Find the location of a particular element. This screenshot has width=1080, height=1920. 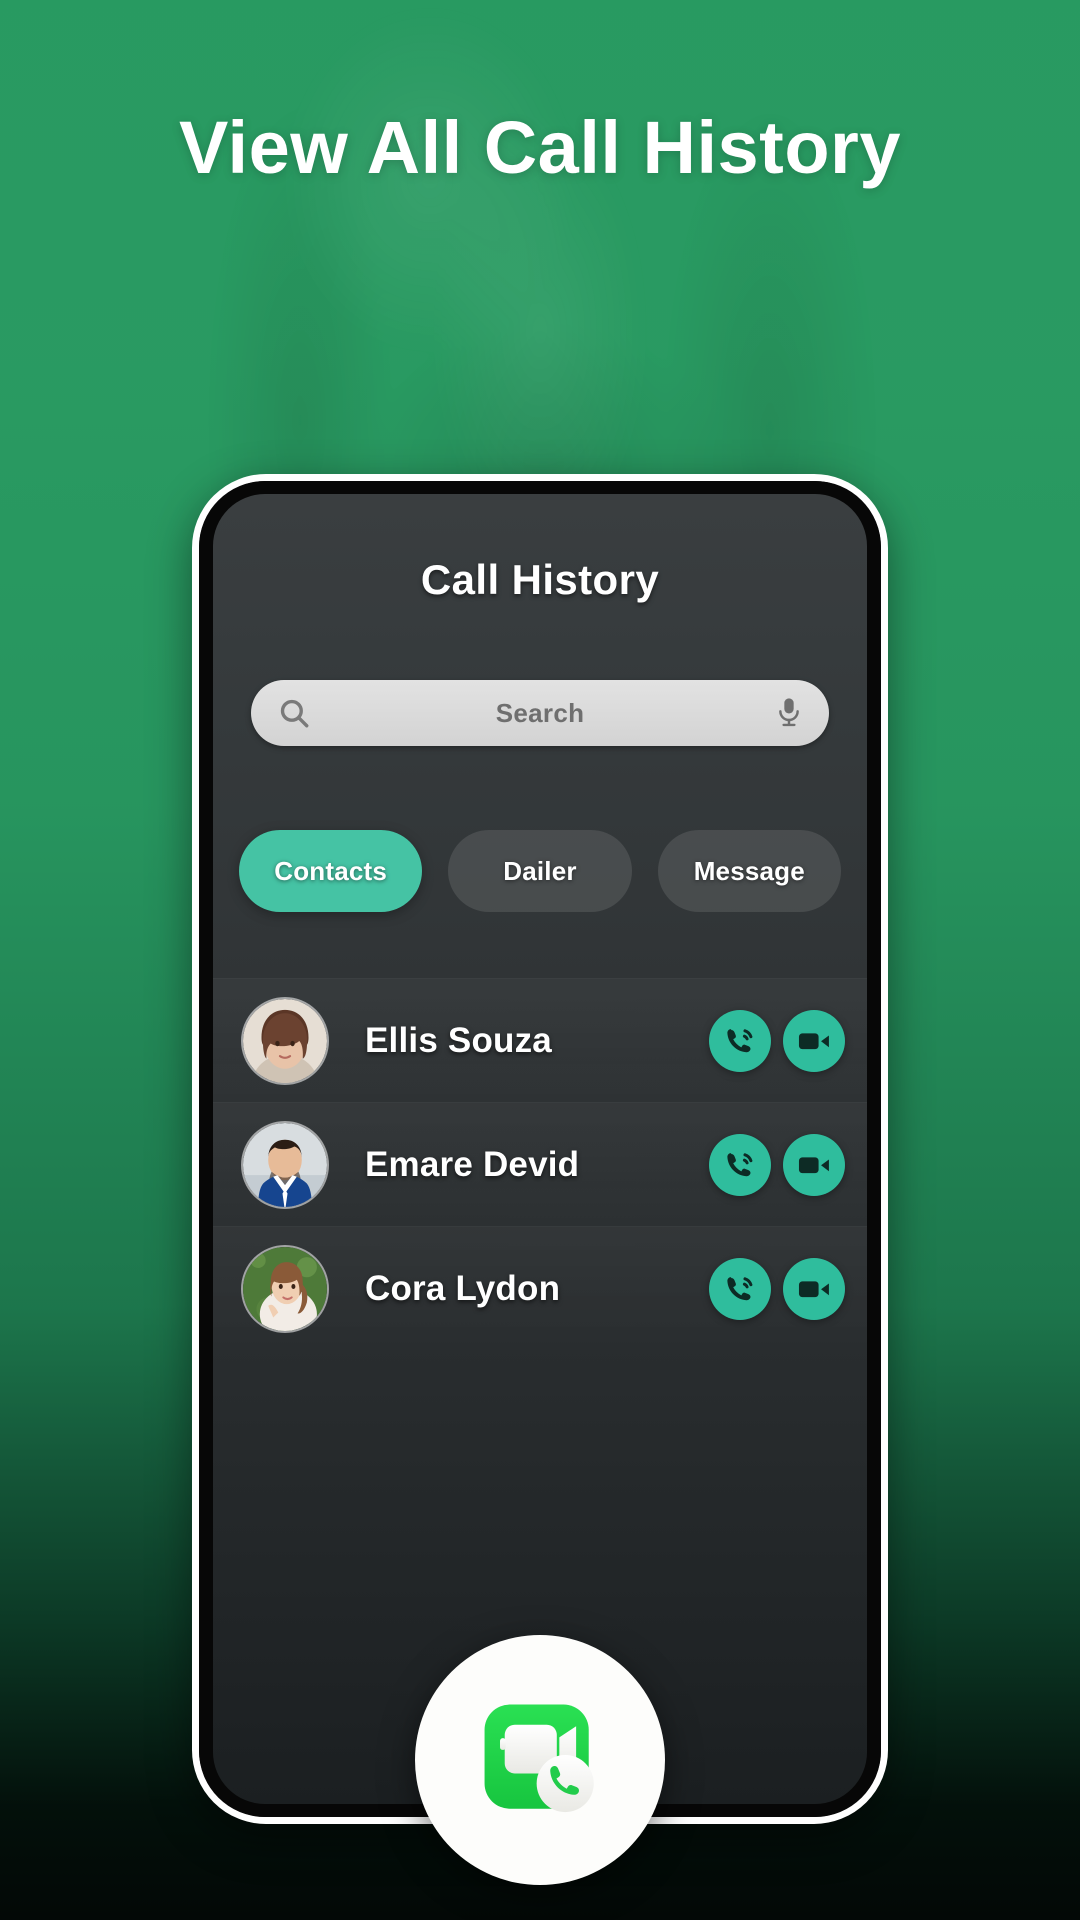

promo-headline: View All Call History is located at coordinates (540, 147).